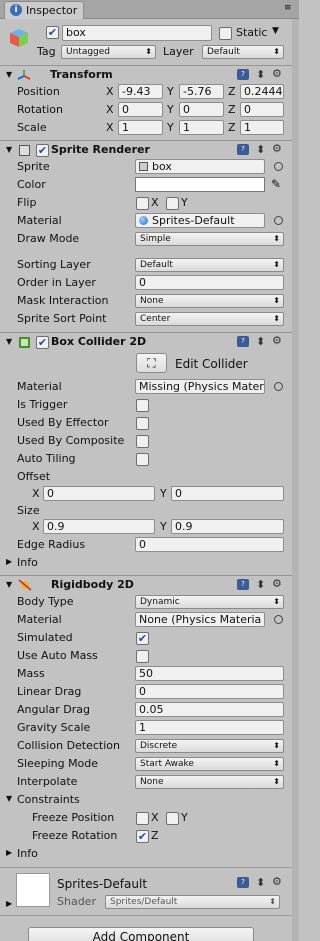 This screenshot has height=941, width=320. Describe the element at coordinates (142, 459) in the screenshot. I see `auto-tiling-checkbox` at that location.